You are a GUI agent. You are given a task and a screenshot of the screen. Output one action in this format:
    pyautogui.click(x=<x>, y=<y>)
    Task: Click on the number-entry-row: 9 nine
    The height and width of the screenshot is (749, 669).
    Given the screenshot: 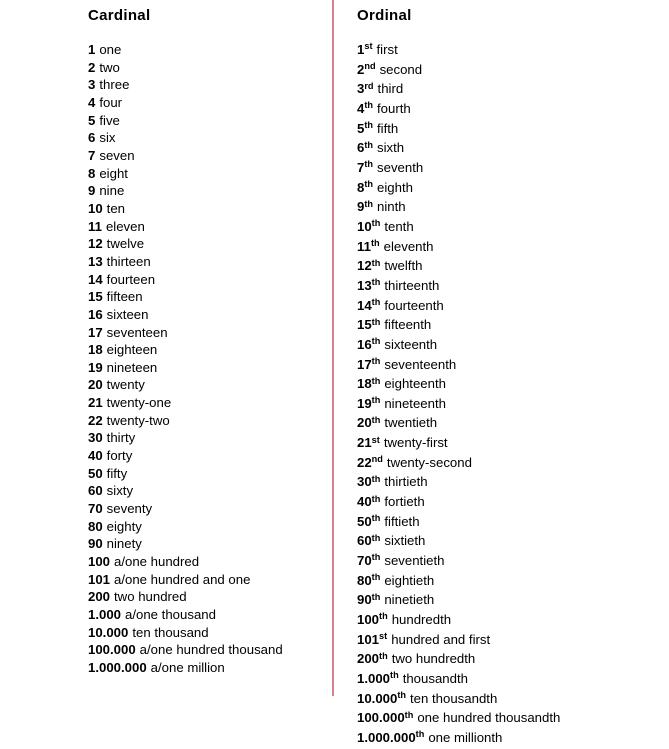 What is the action you would take?
    pyautogui.click(x=206, y=191)
    